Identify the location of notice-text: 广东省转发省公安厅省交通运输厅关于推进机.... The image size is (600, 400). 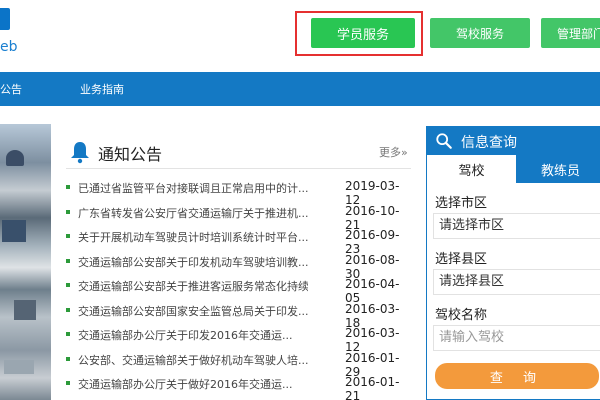
(193, 213).